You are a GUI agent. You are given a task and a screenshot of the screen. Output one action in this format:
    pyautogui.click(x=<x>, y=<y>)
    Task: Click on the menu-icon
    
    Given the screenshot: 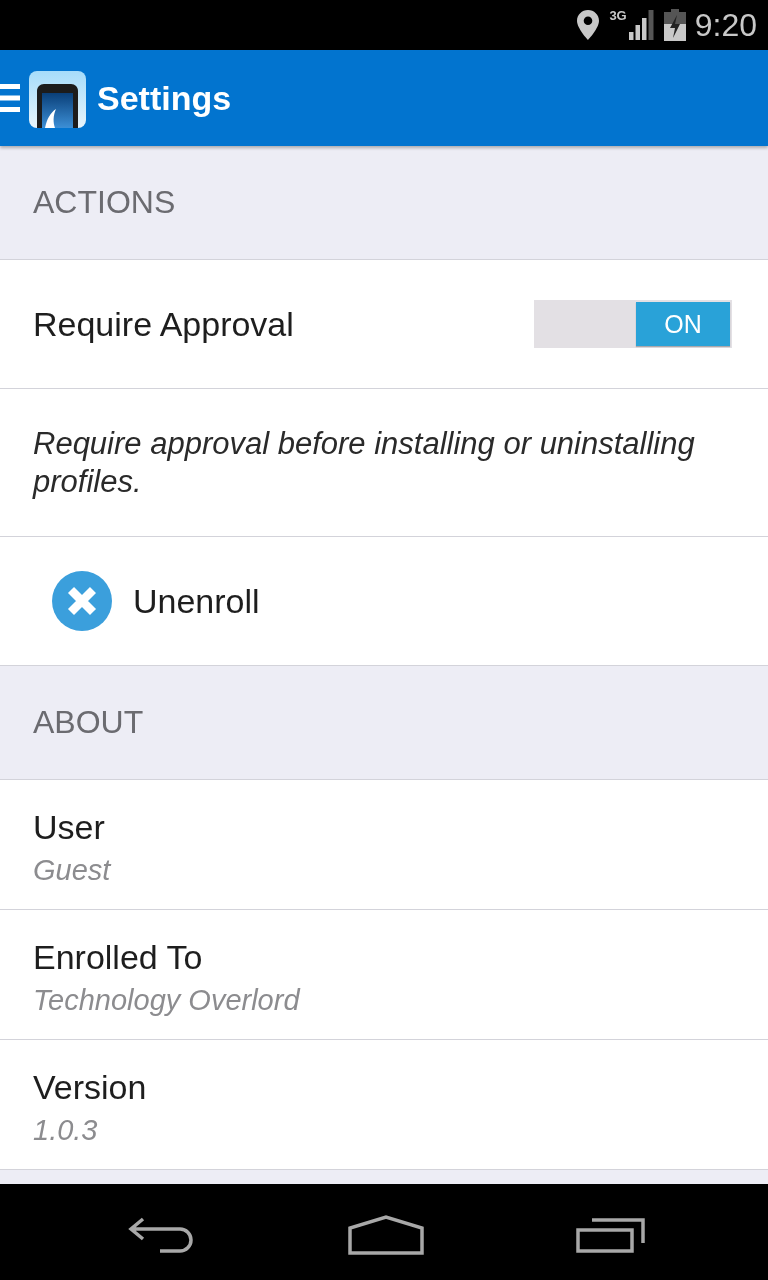 What is the action you would take?
    pyautogui.click(x=10, y=98)
    